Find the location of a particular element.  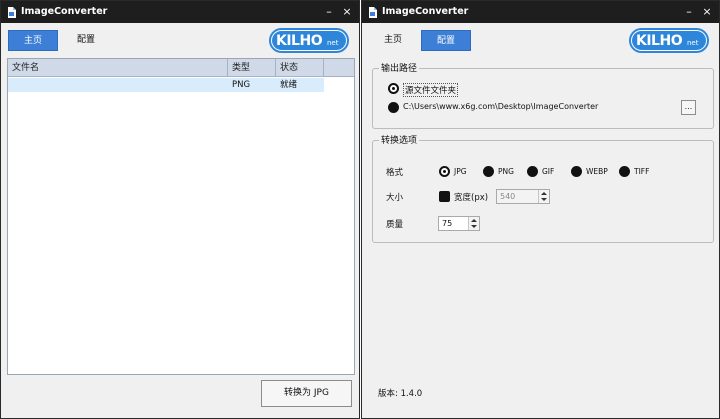

format-tiff-label: TIFF is located at coordinates (642, 171).